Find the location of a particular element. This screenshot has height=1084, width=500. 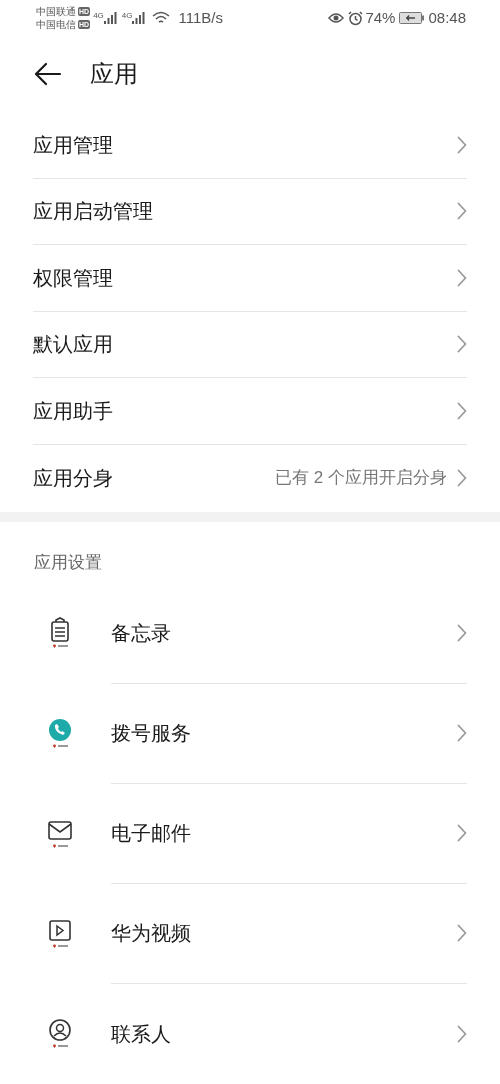

menu-label: 应用启动管理 is located at coordinates (93, 212).